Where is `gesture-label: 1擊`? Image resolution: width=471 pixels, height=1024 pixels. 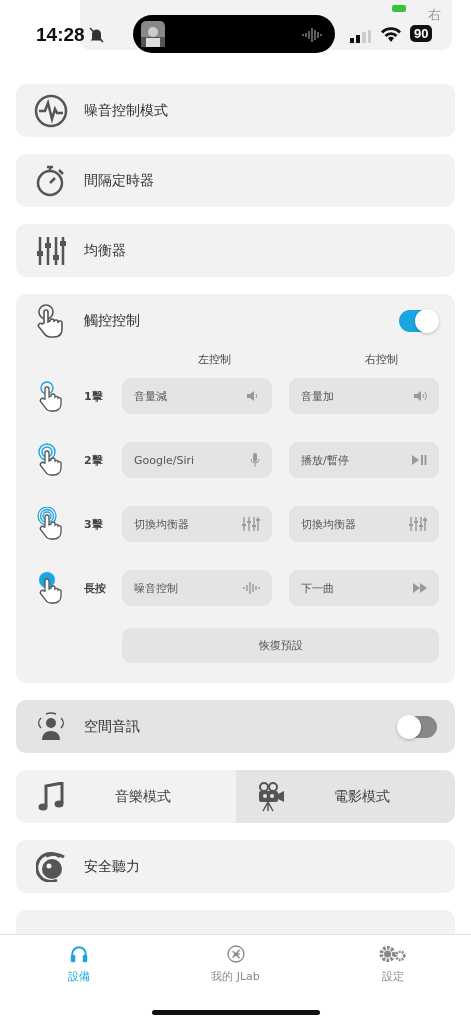 gesture-label: 1擊 is located at coordinates (93, 396).